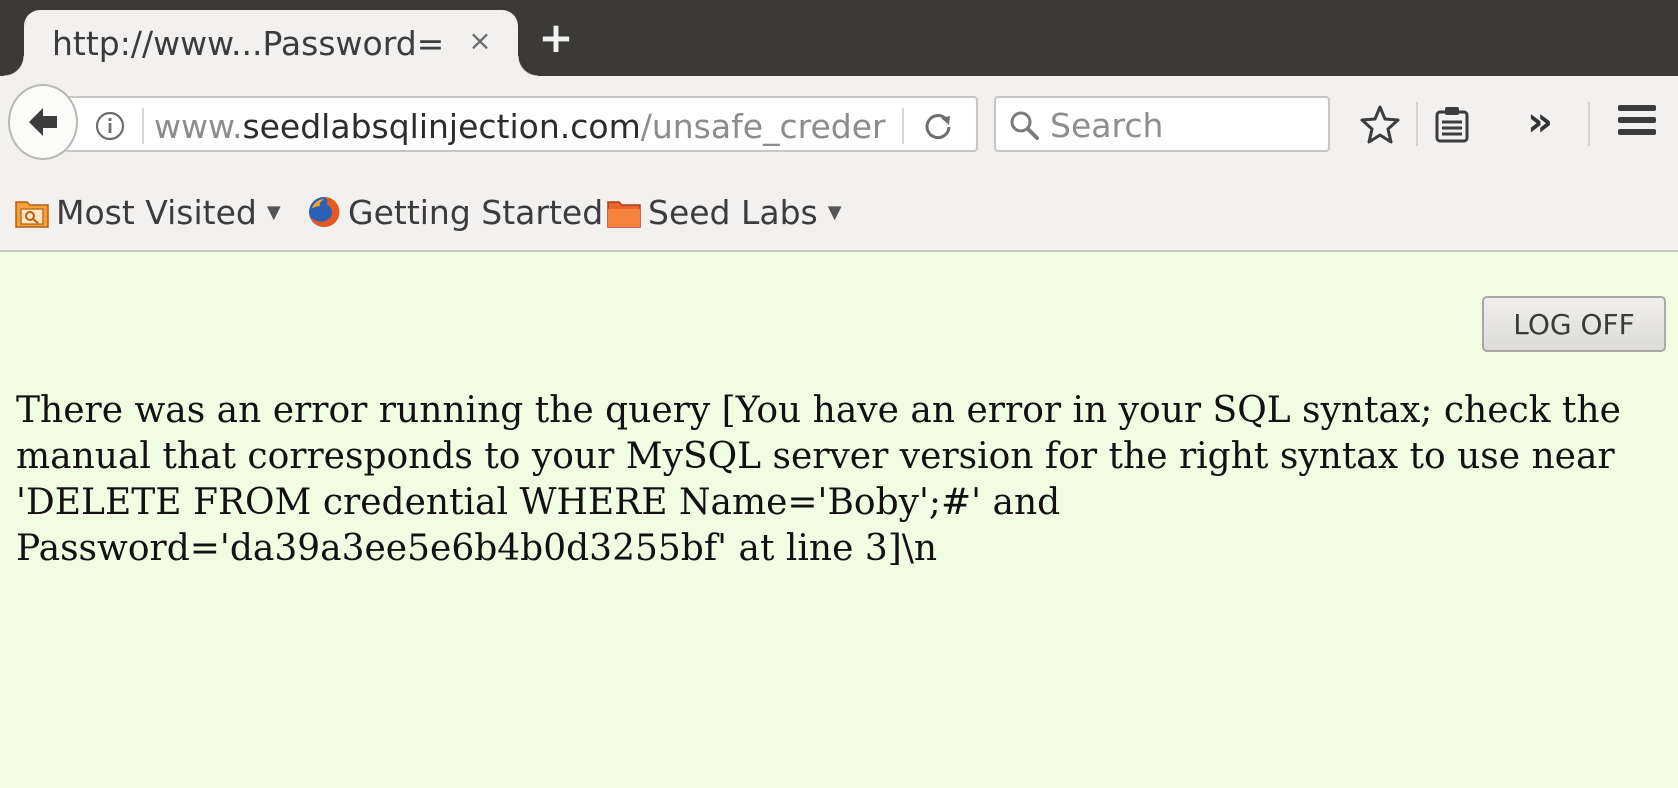  I want to click on tab-strip: http://www...Password= × +, so click(839, 38).